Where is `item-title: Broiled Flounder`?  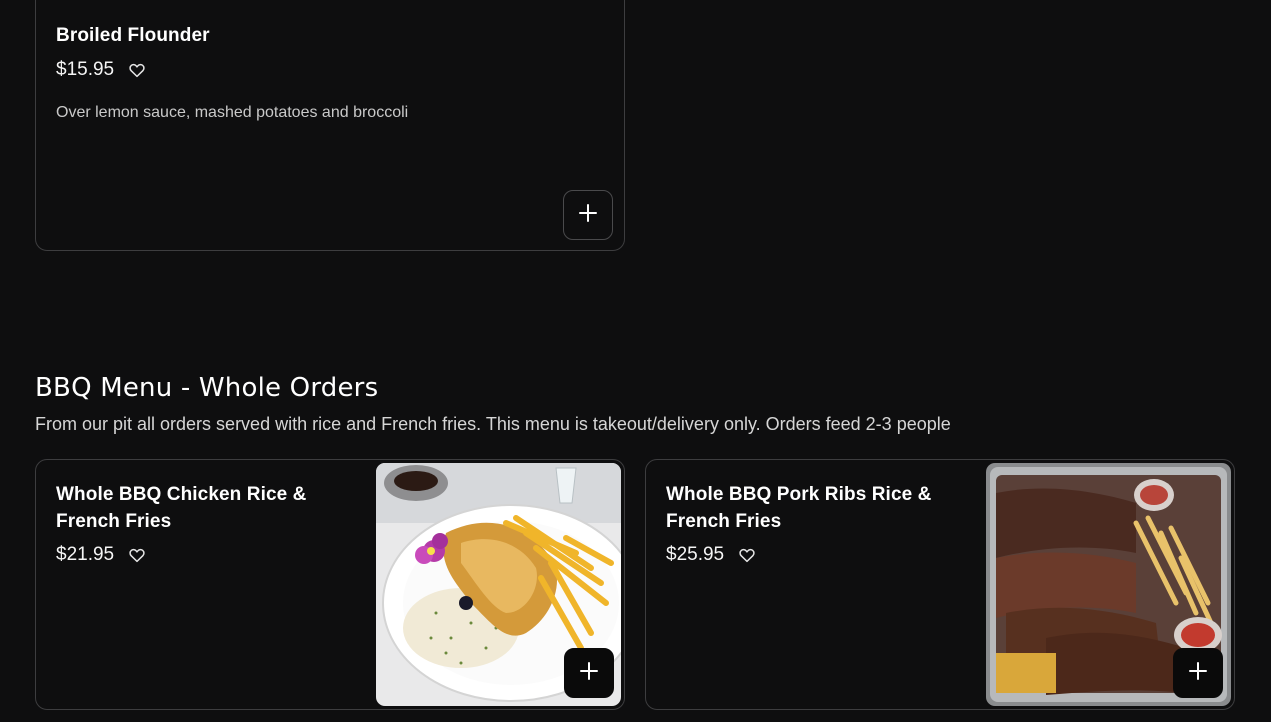 item-title: Broiled Flounder is located at coordinates (133, 35).